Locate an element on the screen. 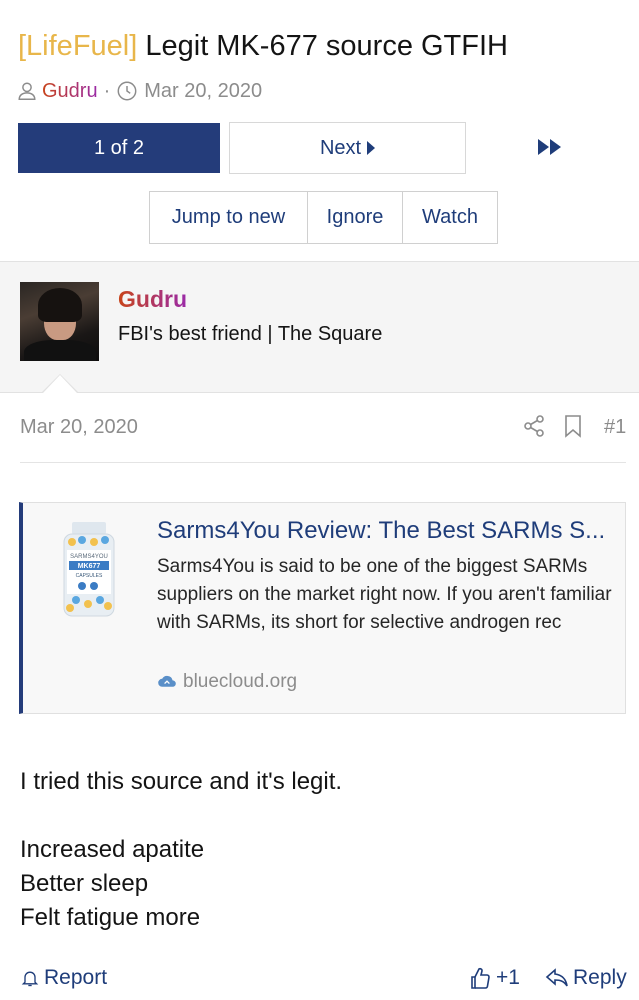  reply-button: Reply is located at coordinates (586, 978).